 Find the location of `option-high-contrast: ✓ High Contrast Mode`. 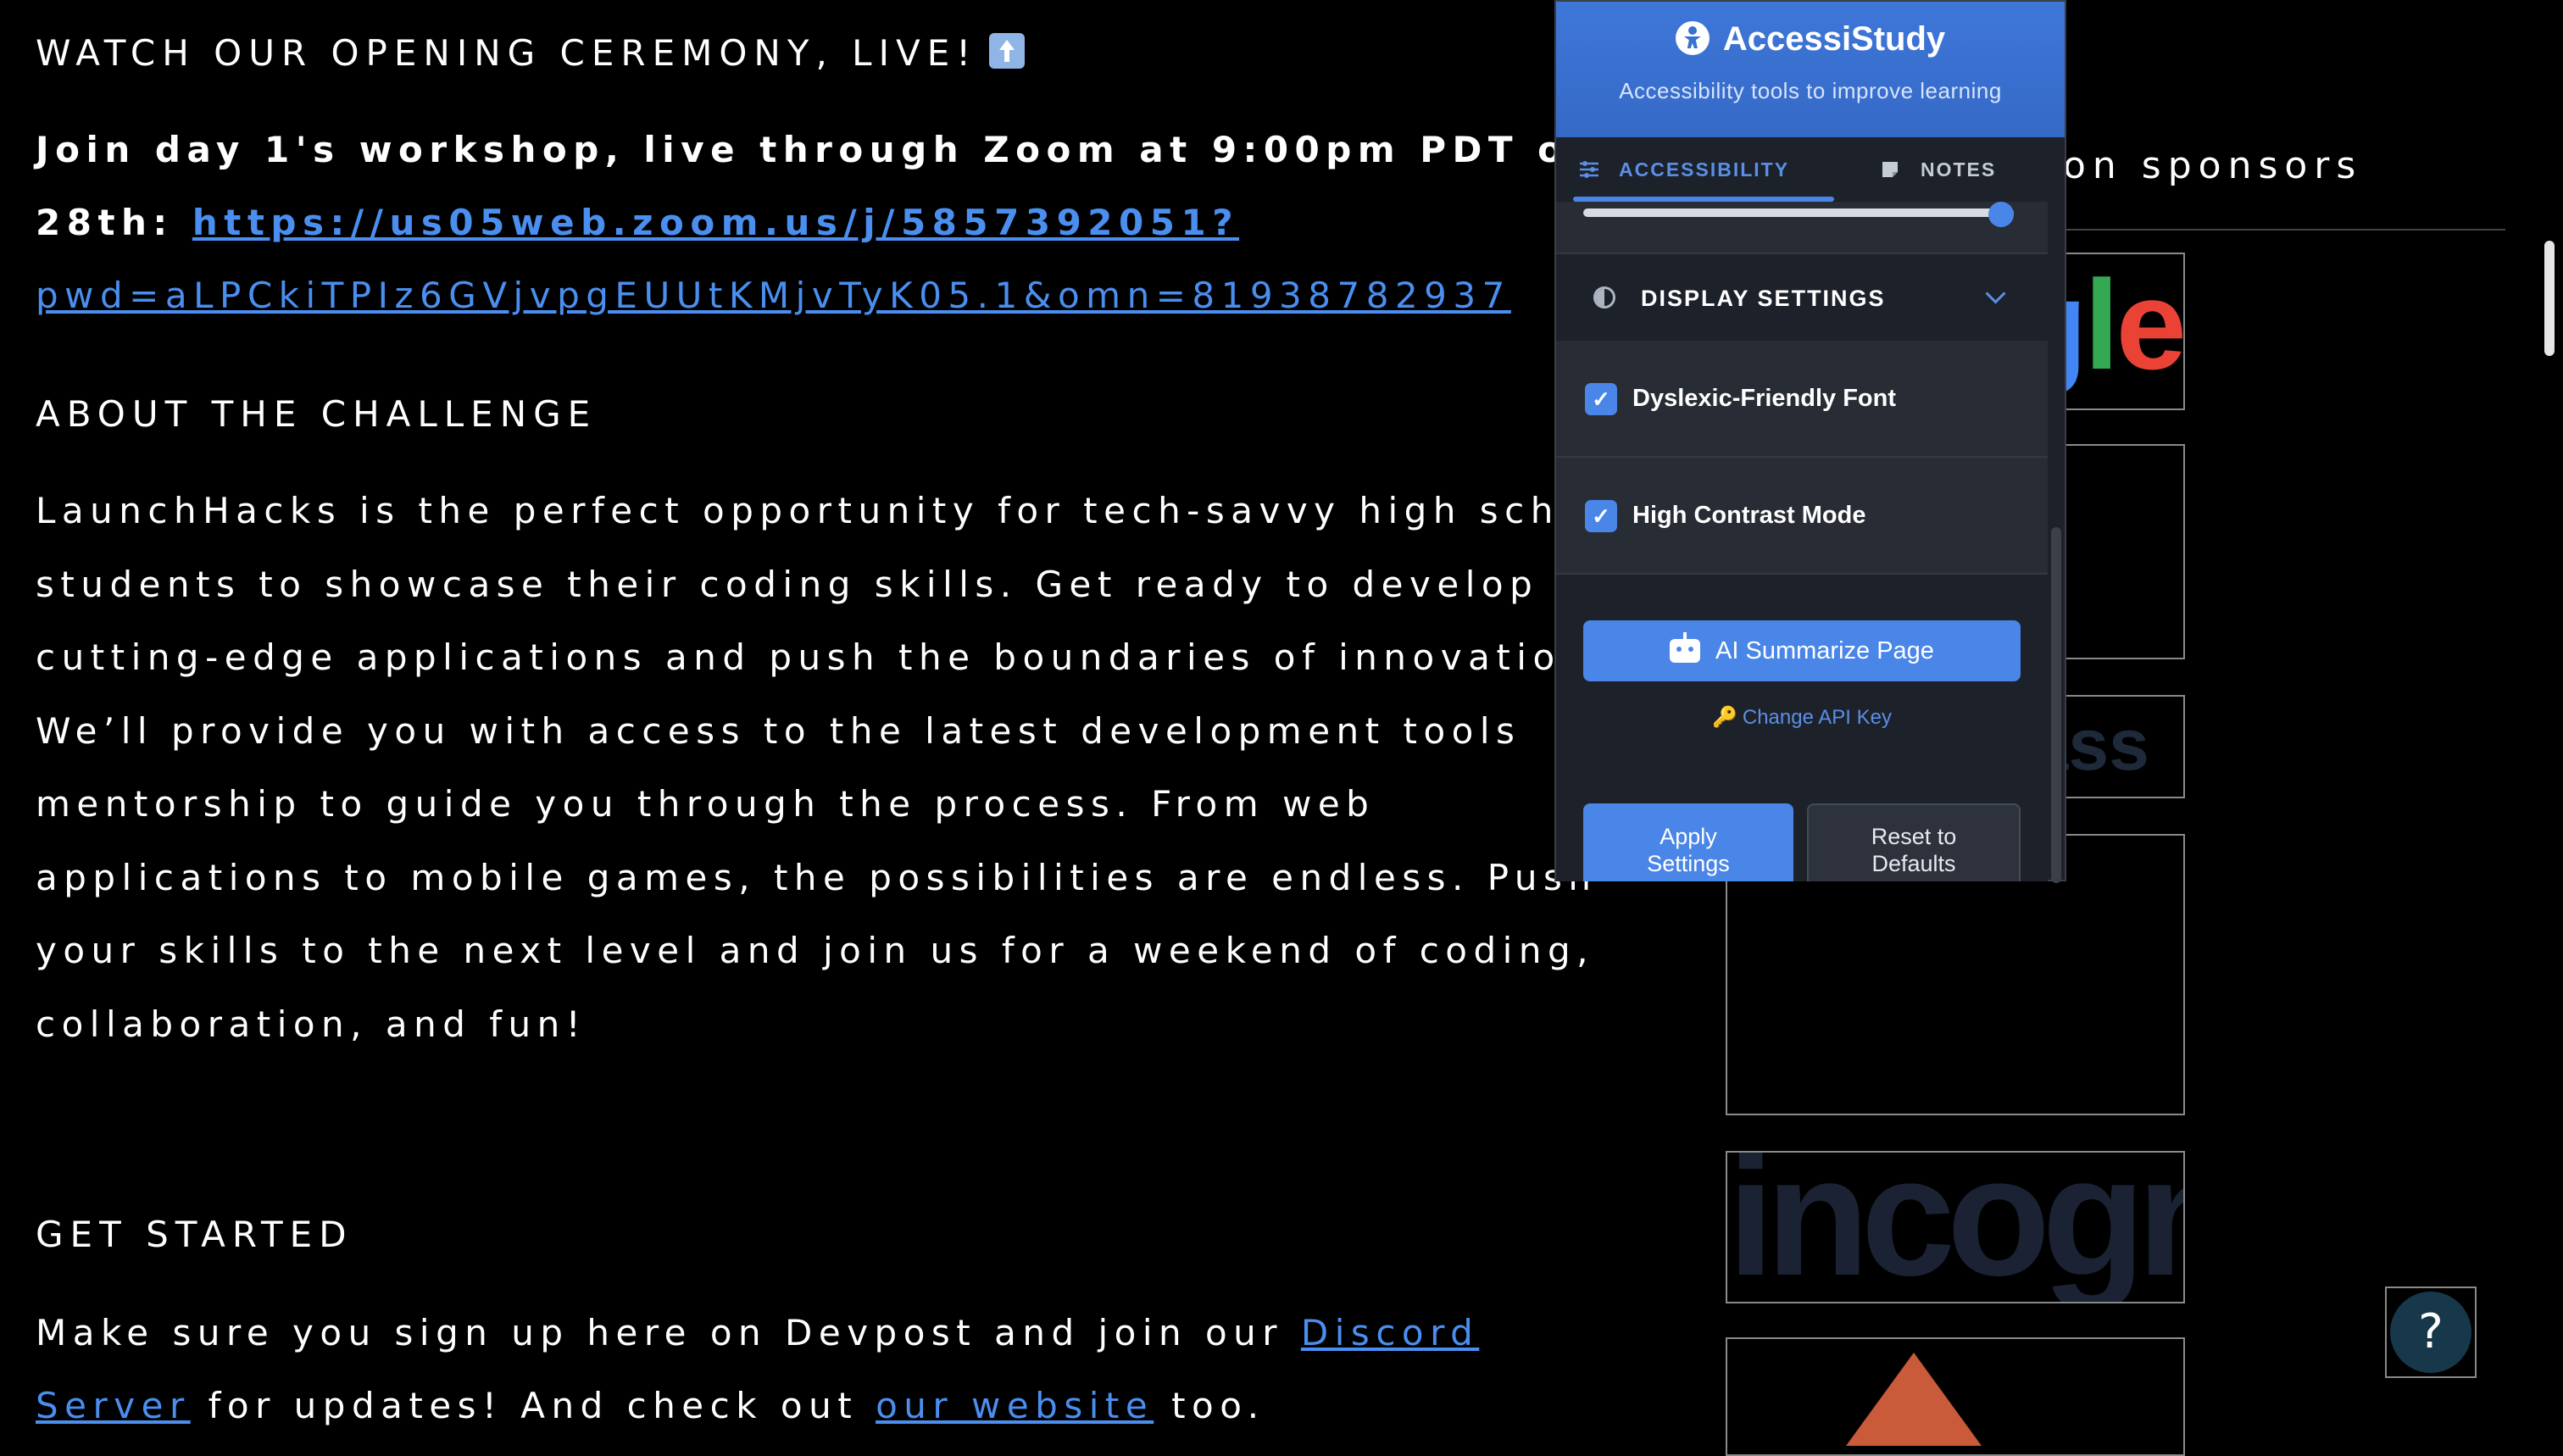

option-high-contrast: ✓ High Contrast Mode is located at coordinates (1802, 517).